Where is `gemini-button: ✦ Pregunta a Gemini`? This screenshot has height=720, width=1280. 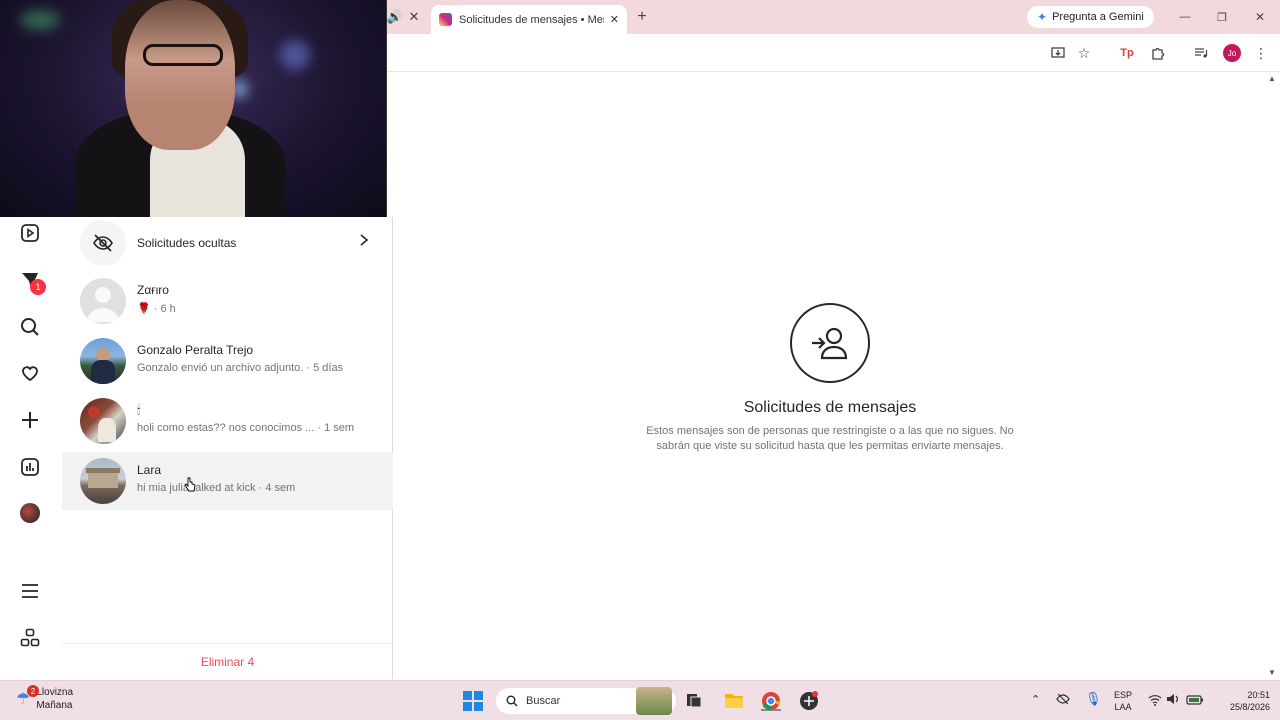
gemini-button: ✦ Pregunta a Gemini is located at coordinates (1090, 17).